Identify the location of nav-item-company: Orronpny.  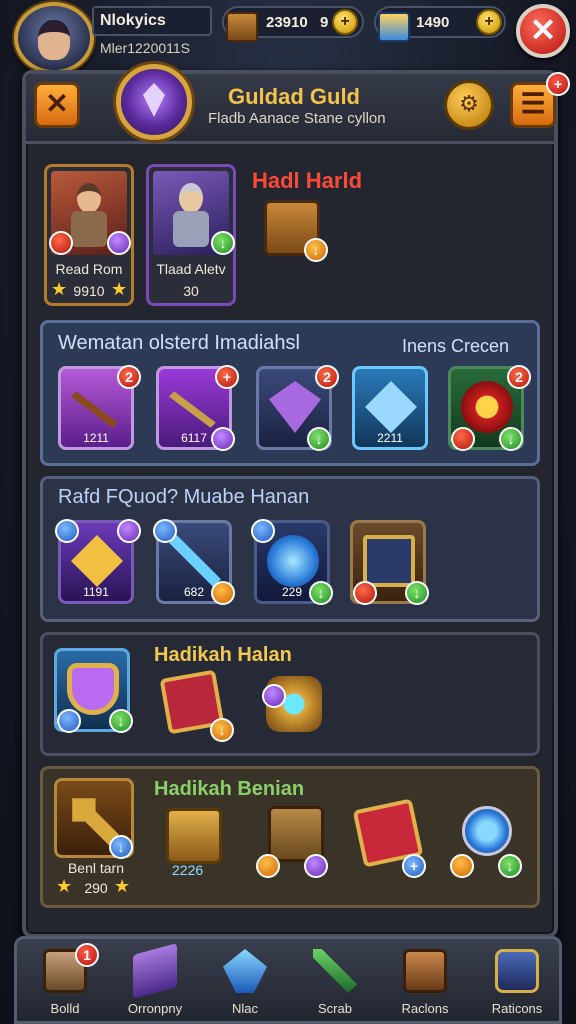
(155, 981).